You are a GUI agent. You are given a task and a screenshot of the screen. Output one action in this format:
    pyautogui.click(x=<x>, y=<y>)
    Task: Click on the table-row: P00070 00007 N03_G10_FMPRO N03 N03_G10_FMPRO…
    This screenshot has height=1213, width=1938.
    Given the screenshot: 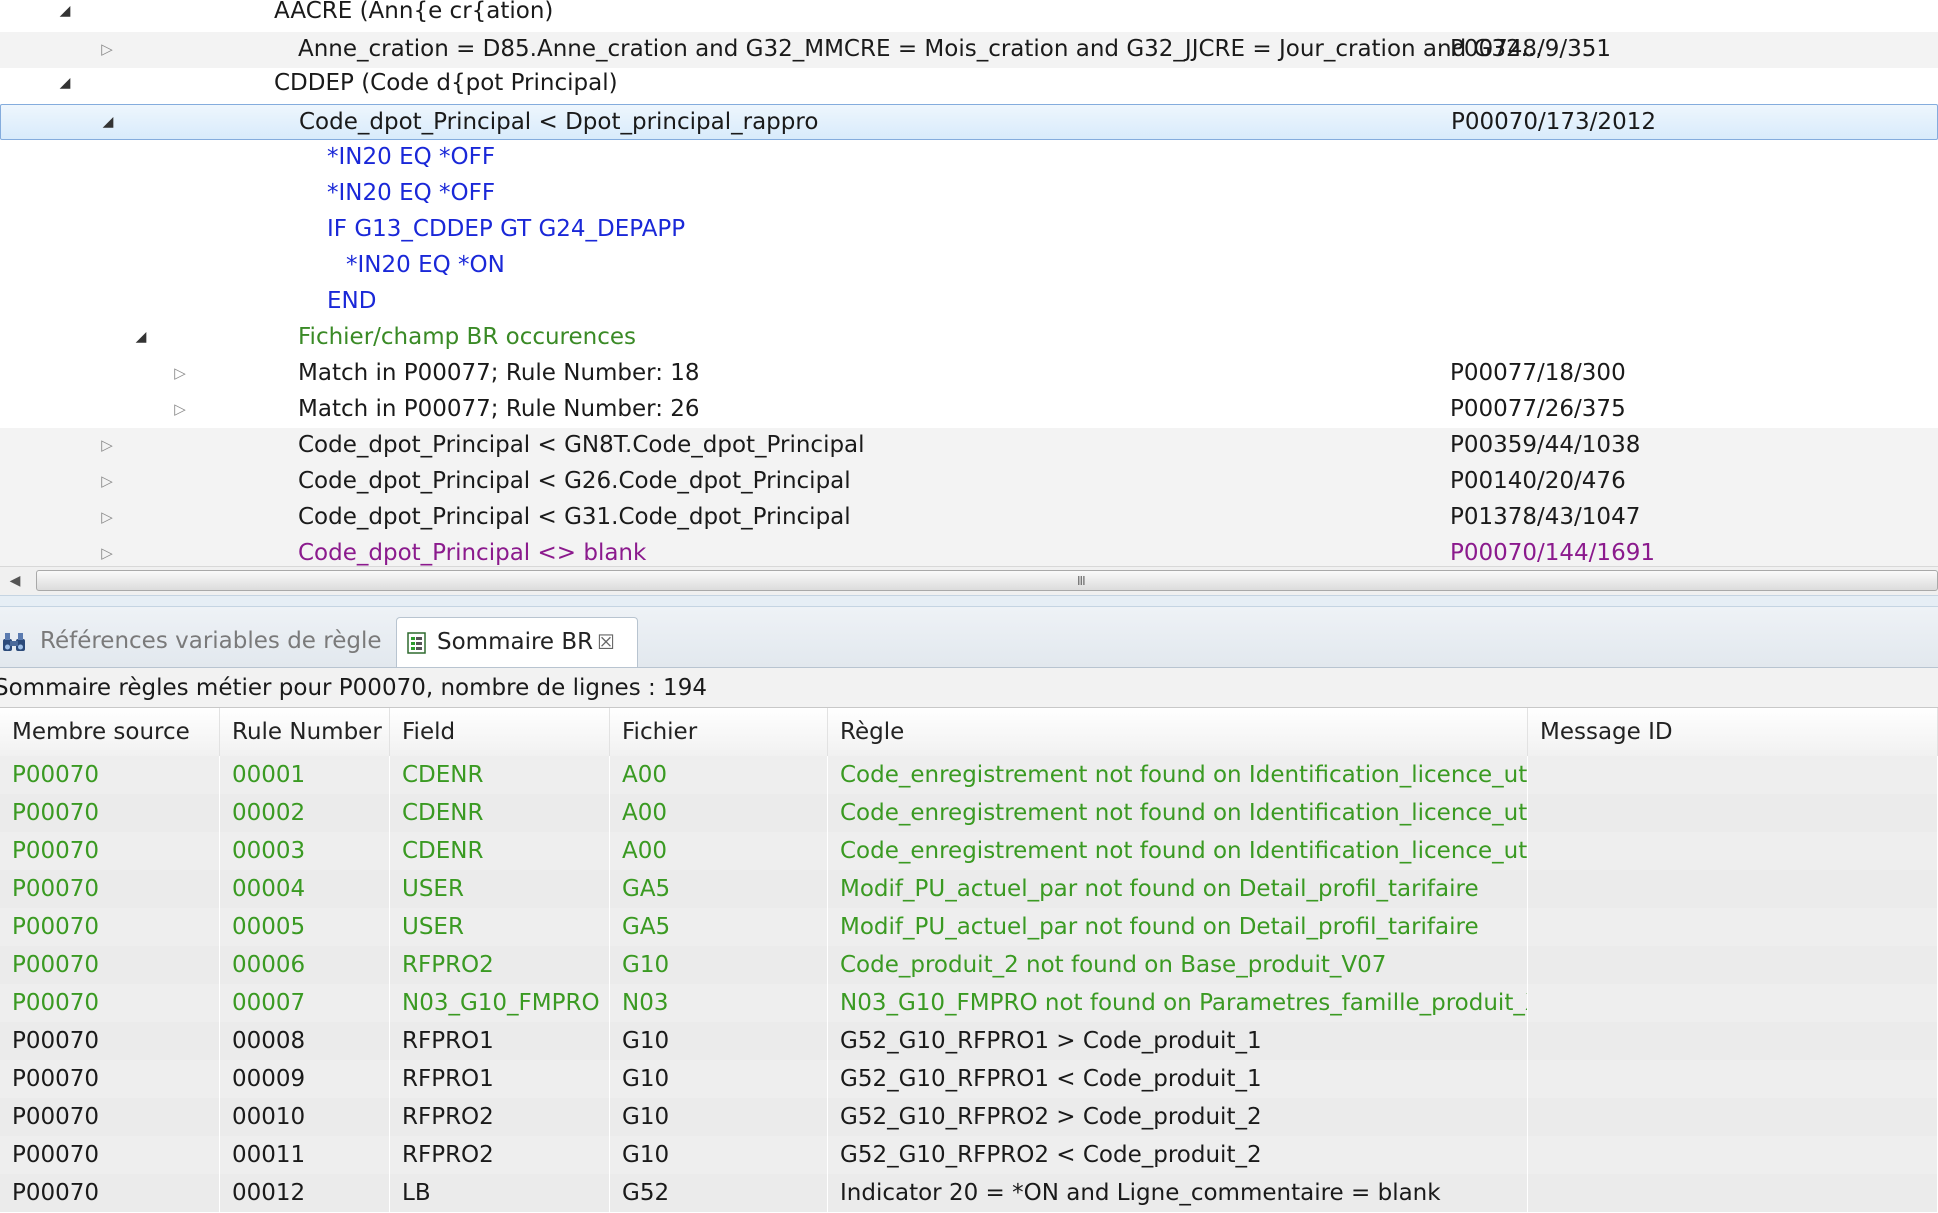 What is the action you would take?
    pyautogui.click(x=969, y=1003)
    